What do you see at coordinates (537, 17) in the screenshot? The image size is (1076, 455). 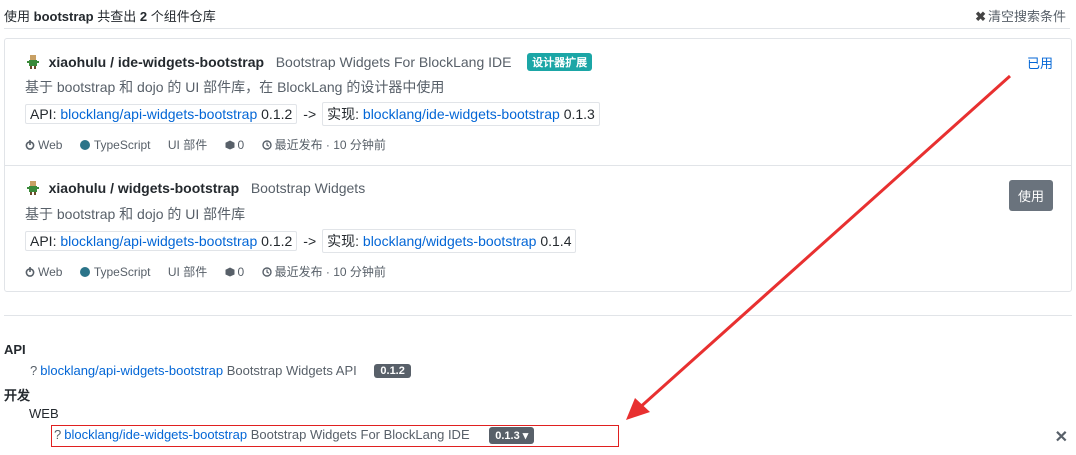 I see `search-summary-bar: 使用 bootstrap 共查出 2 个组件仓库 ✖ 清空搜索条件` at bounding box center [537, 17].